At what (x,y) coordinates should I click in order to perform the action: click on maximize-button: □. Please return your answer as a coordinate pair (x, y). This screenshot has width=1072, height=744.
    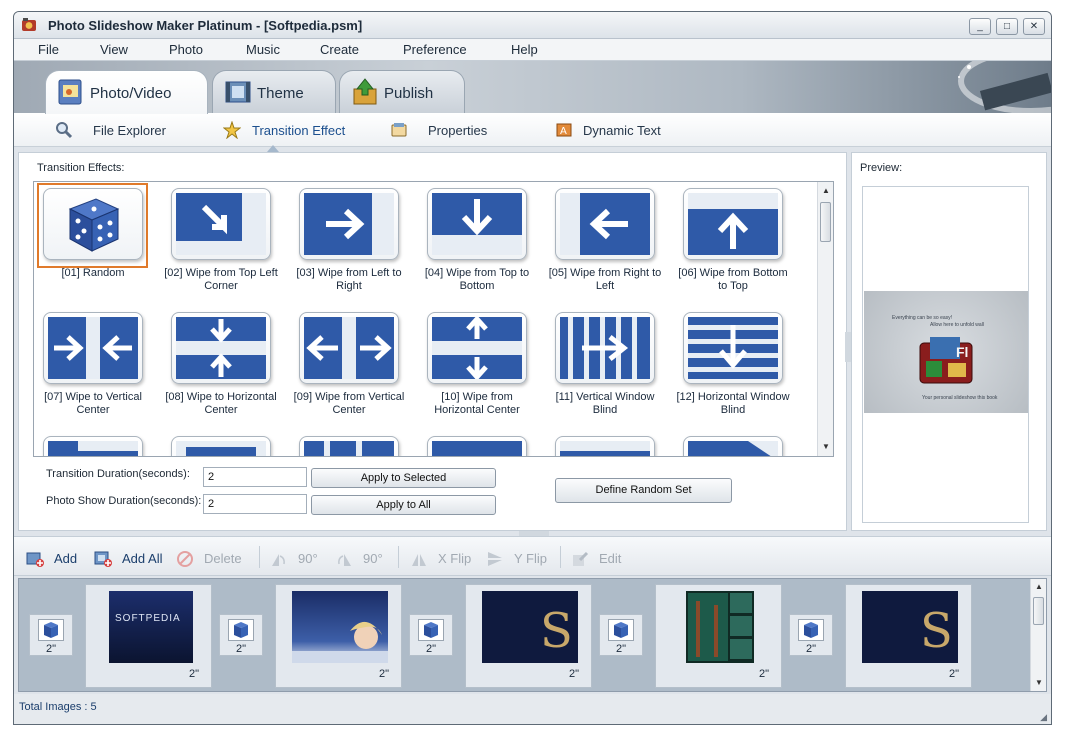
    Looking at the image, I should click on (1007, 26).